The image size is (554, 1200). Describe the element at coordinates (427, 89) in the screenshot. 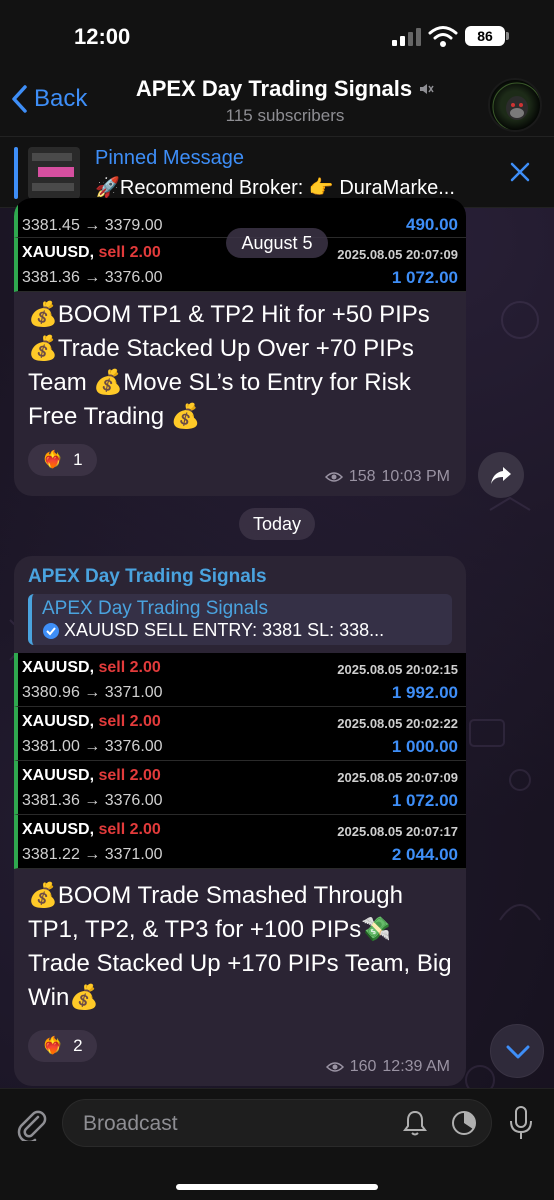

I see `muted-speaker-icon` at that location.